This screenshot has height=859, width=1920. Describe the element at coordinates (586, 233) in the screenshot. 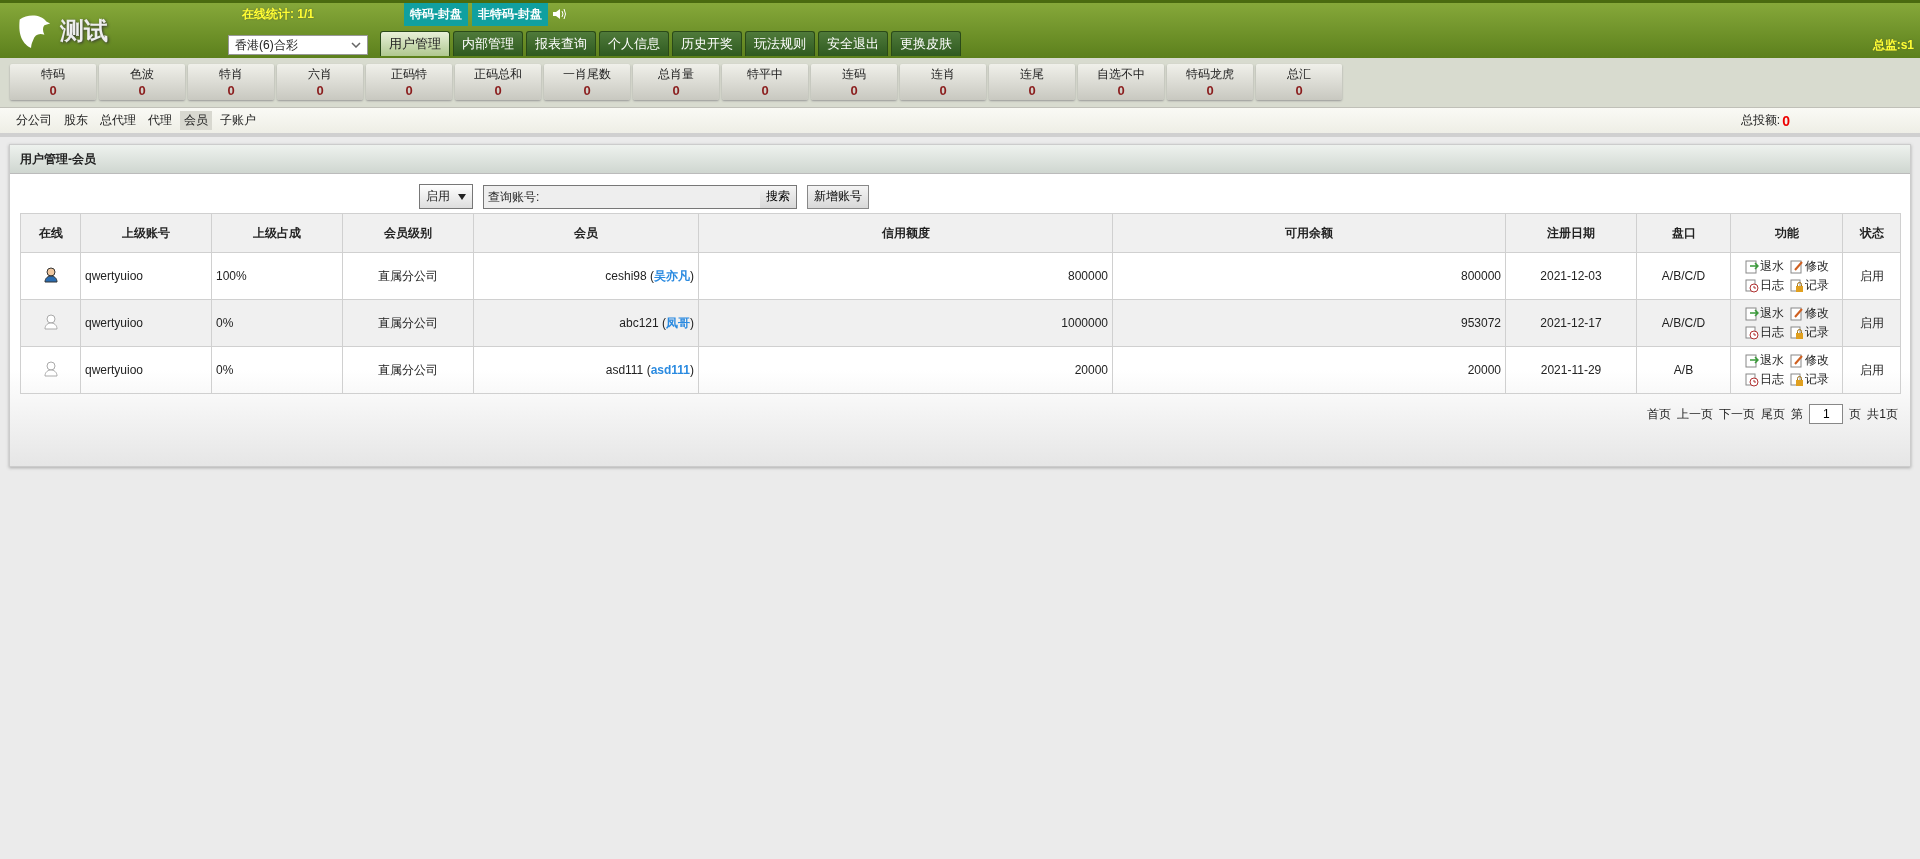

I see `column-header: 会员` at that location.